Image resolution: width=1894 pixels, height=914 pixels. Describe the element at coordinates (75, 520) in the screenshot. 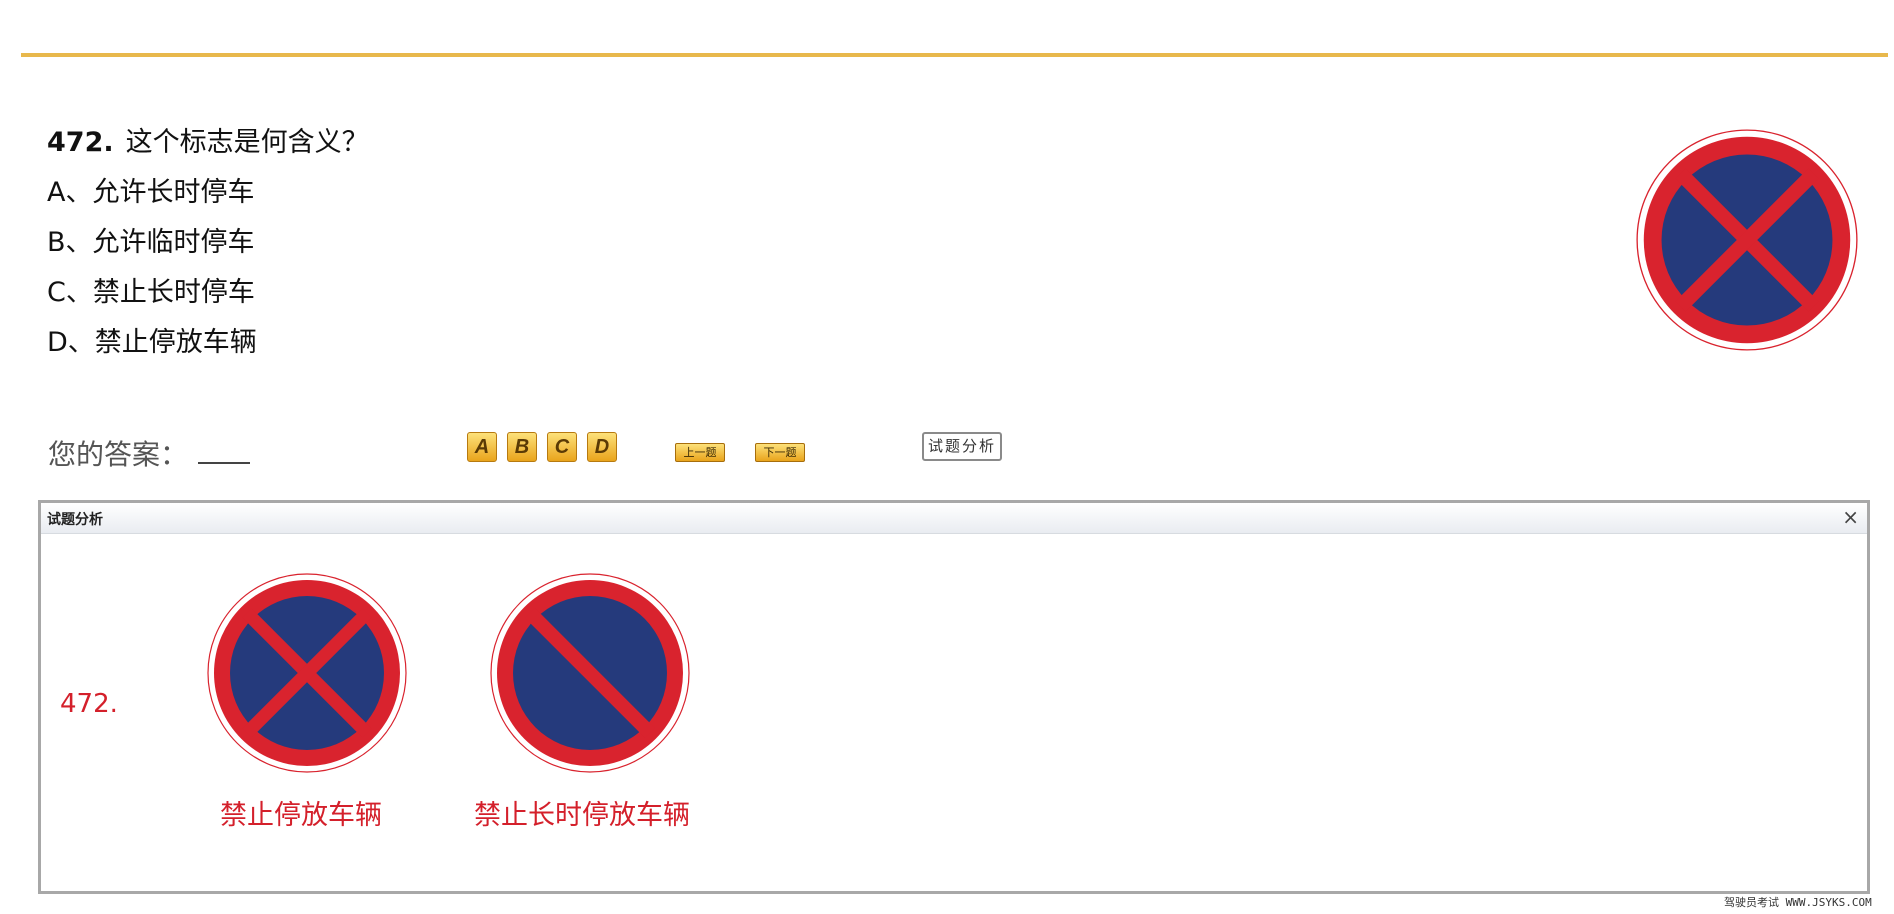

I see `analysis-panel-title: 试题分析` at that location.